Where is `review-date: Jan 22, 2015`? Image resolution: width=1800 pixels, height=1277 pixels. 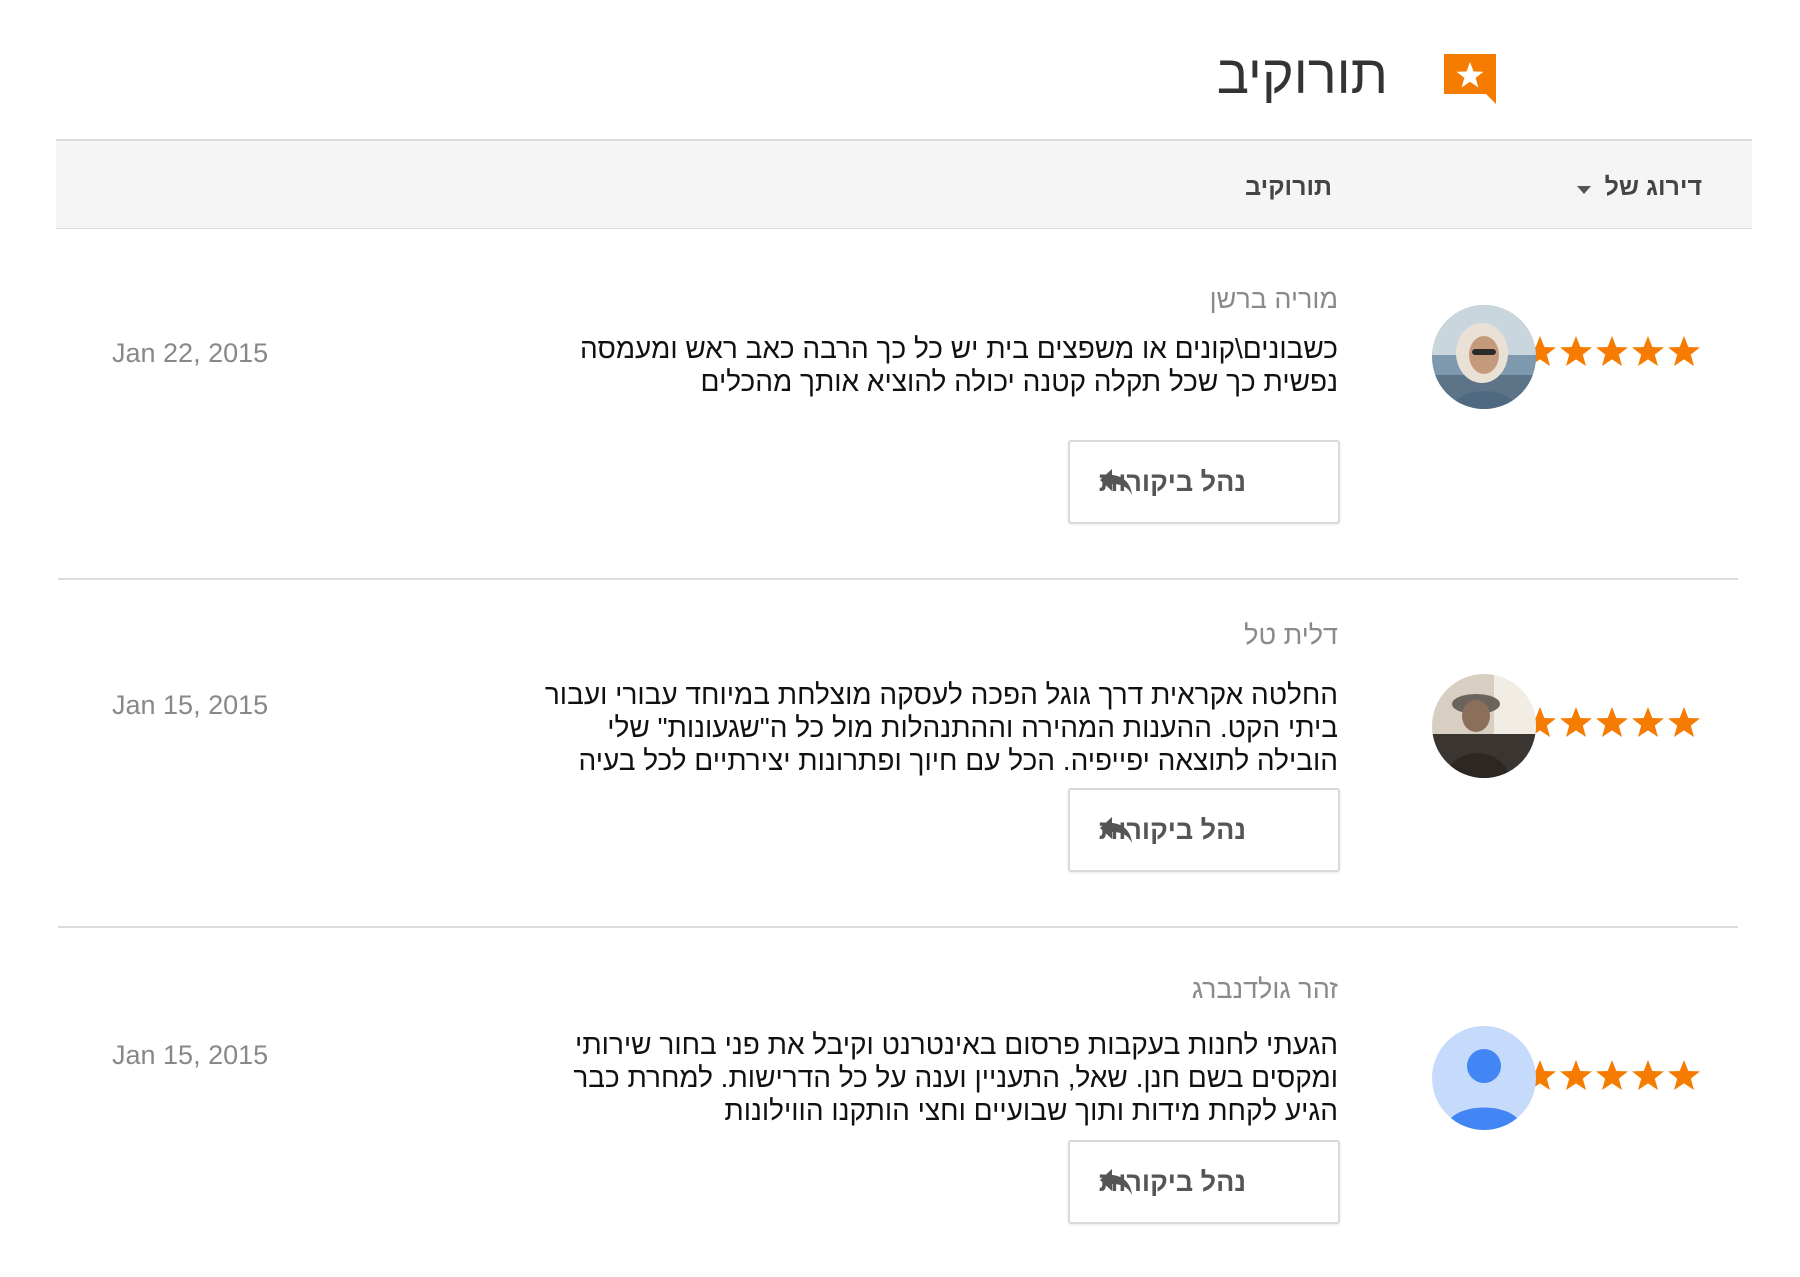 review-date: Jan 22, 2015 is located at coordinates (190, 353).